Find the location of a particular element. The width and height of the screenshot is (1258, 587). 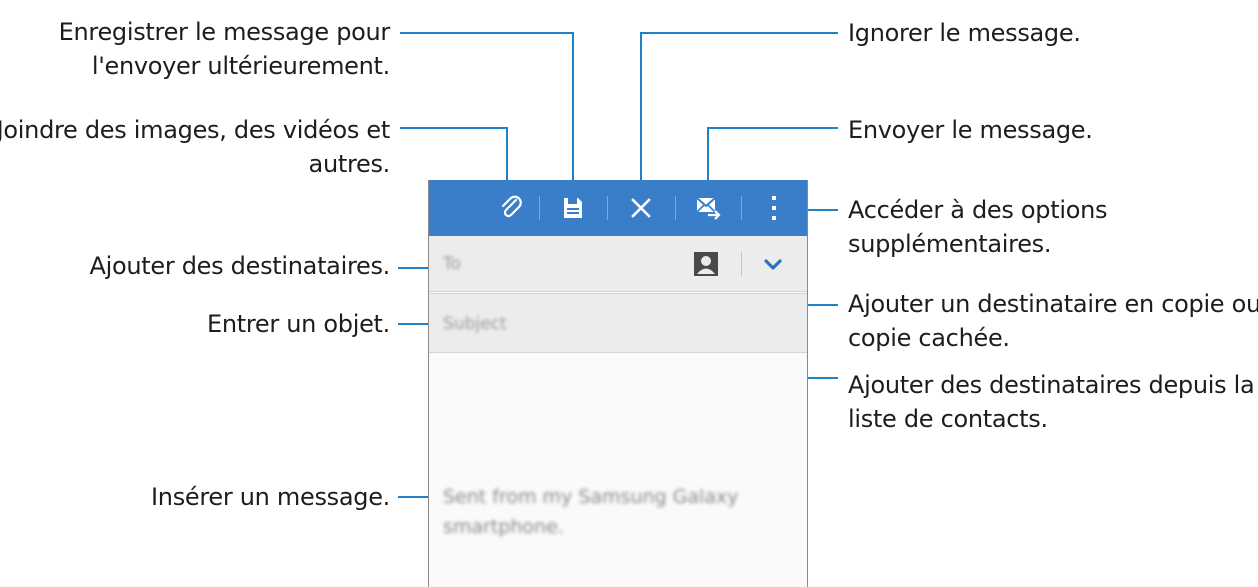

leader-subject-h is located at coordinates (415, 324).